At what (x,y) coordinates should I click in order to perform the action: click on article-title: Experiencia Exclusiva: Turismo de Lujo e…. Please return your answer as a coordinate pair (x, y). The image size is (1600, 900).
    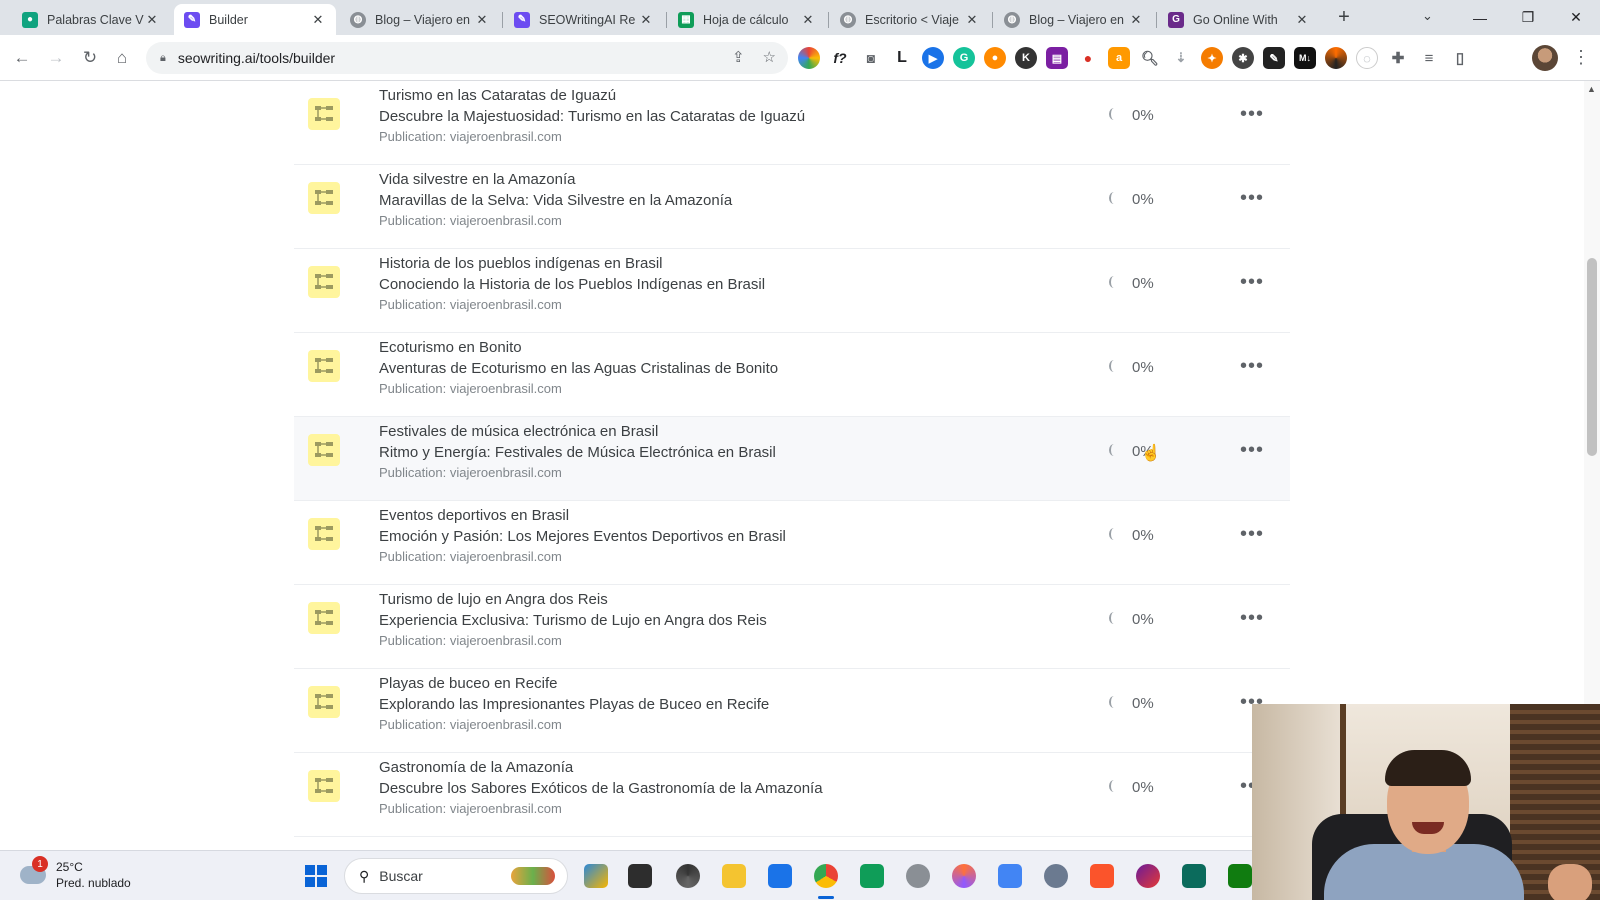
    Looking at the image, I should click on (573, 620).